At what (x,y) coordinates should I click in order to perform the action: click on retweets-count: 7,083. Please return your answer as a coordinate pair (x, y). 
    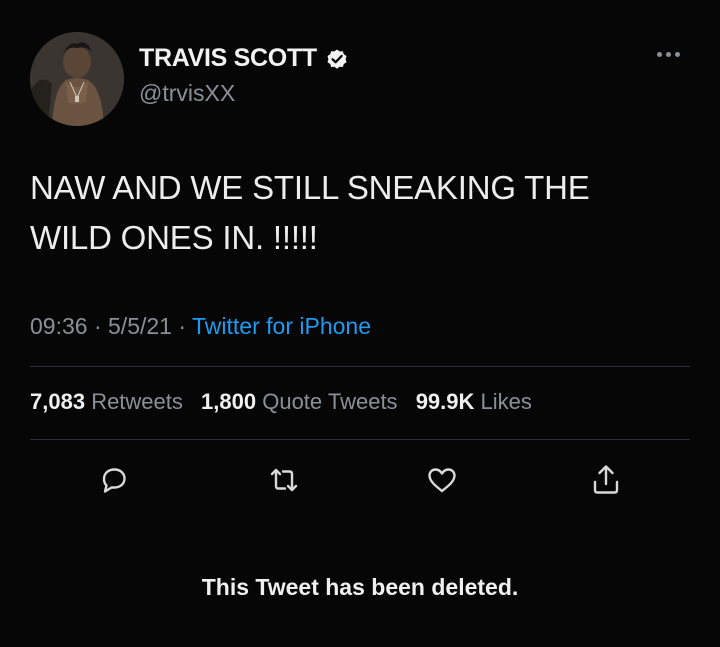
    Looking at the image, I should click on (58, 401).